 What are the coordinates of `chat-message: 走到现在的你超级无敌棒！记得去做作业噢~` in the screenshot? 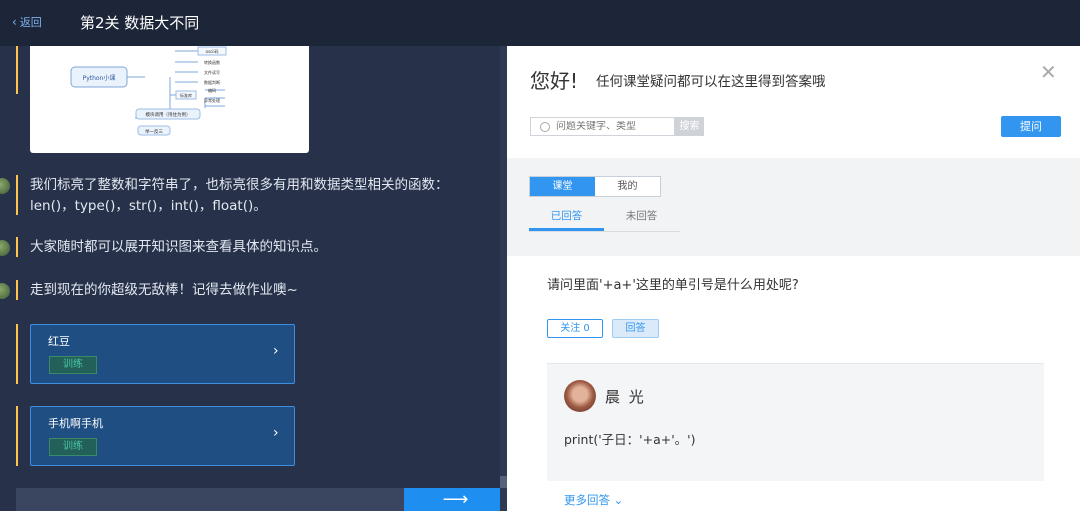 It's located at (164, 290).